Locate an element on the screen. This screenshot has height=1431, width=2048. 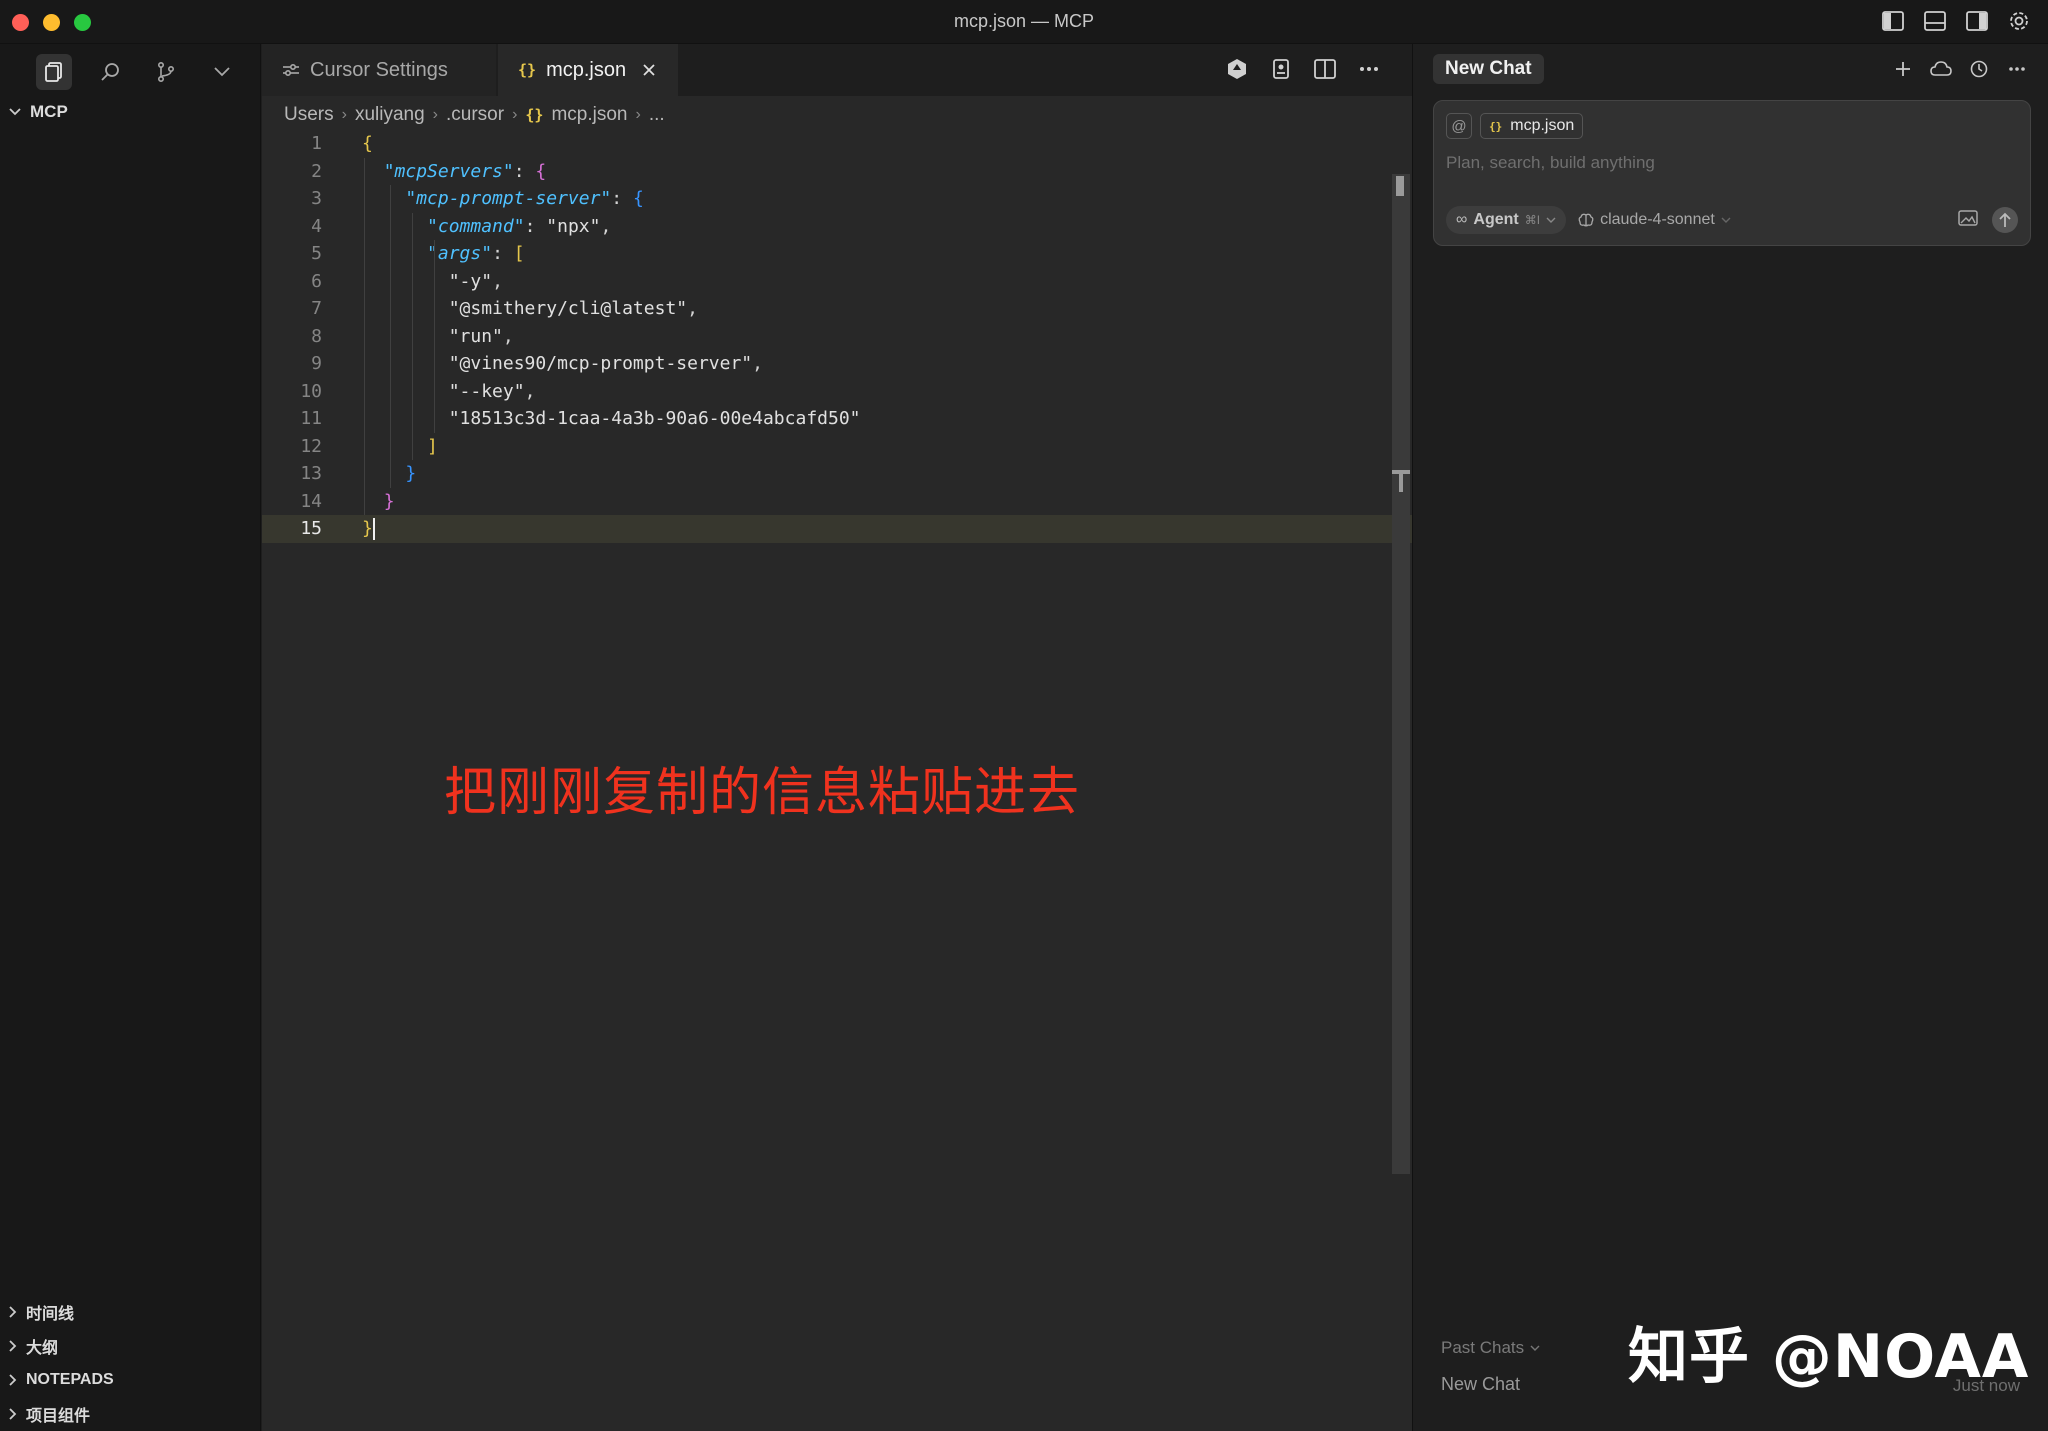
explorer-folder-mcp: MCP is located at coordinates (38, 112).